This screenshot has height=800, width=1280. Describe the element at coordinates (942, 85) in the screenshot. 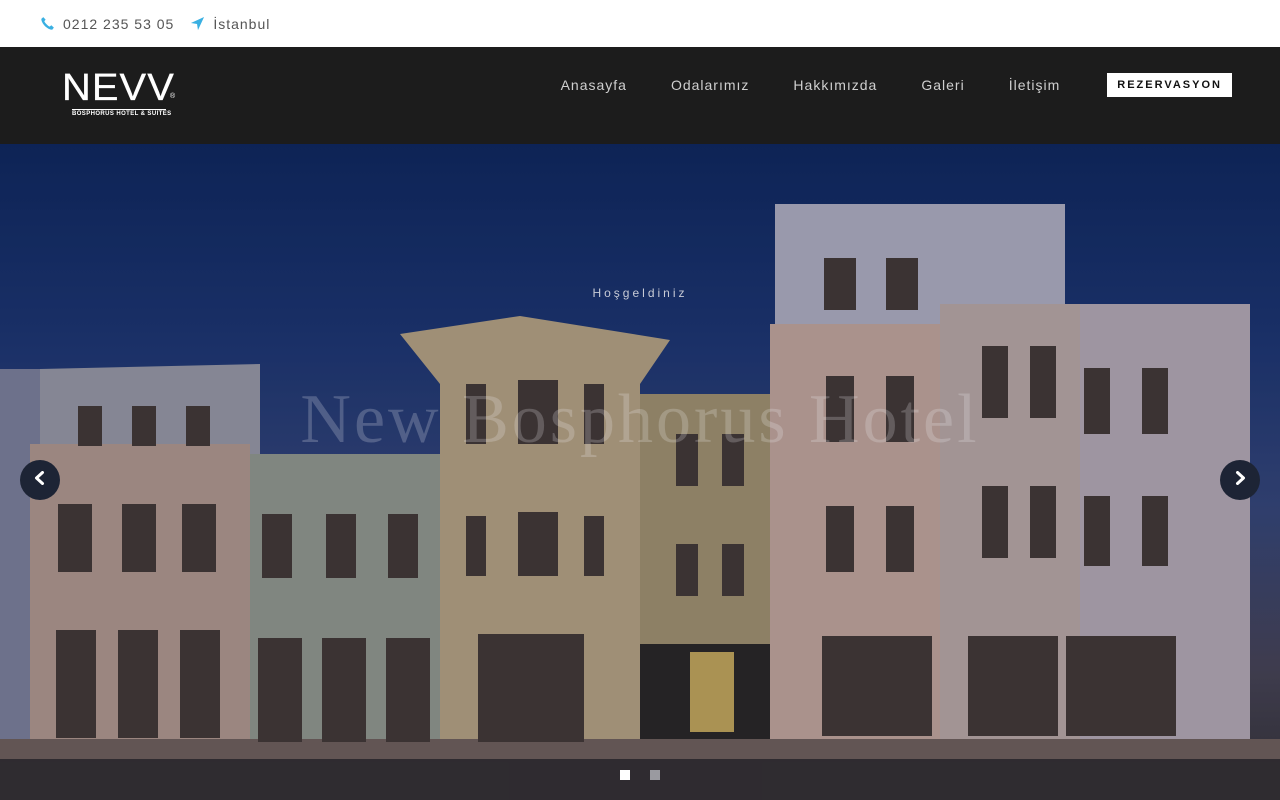

I see `nav-item-galeri: Galeri` at that location.